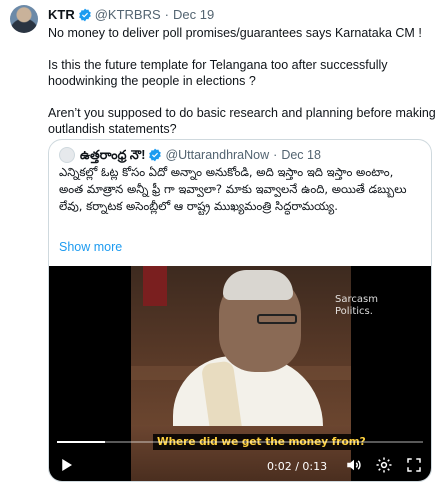 The image size is (445, 488). I want to click on video-time: 0:02 / 0:13, so click(297, 466).